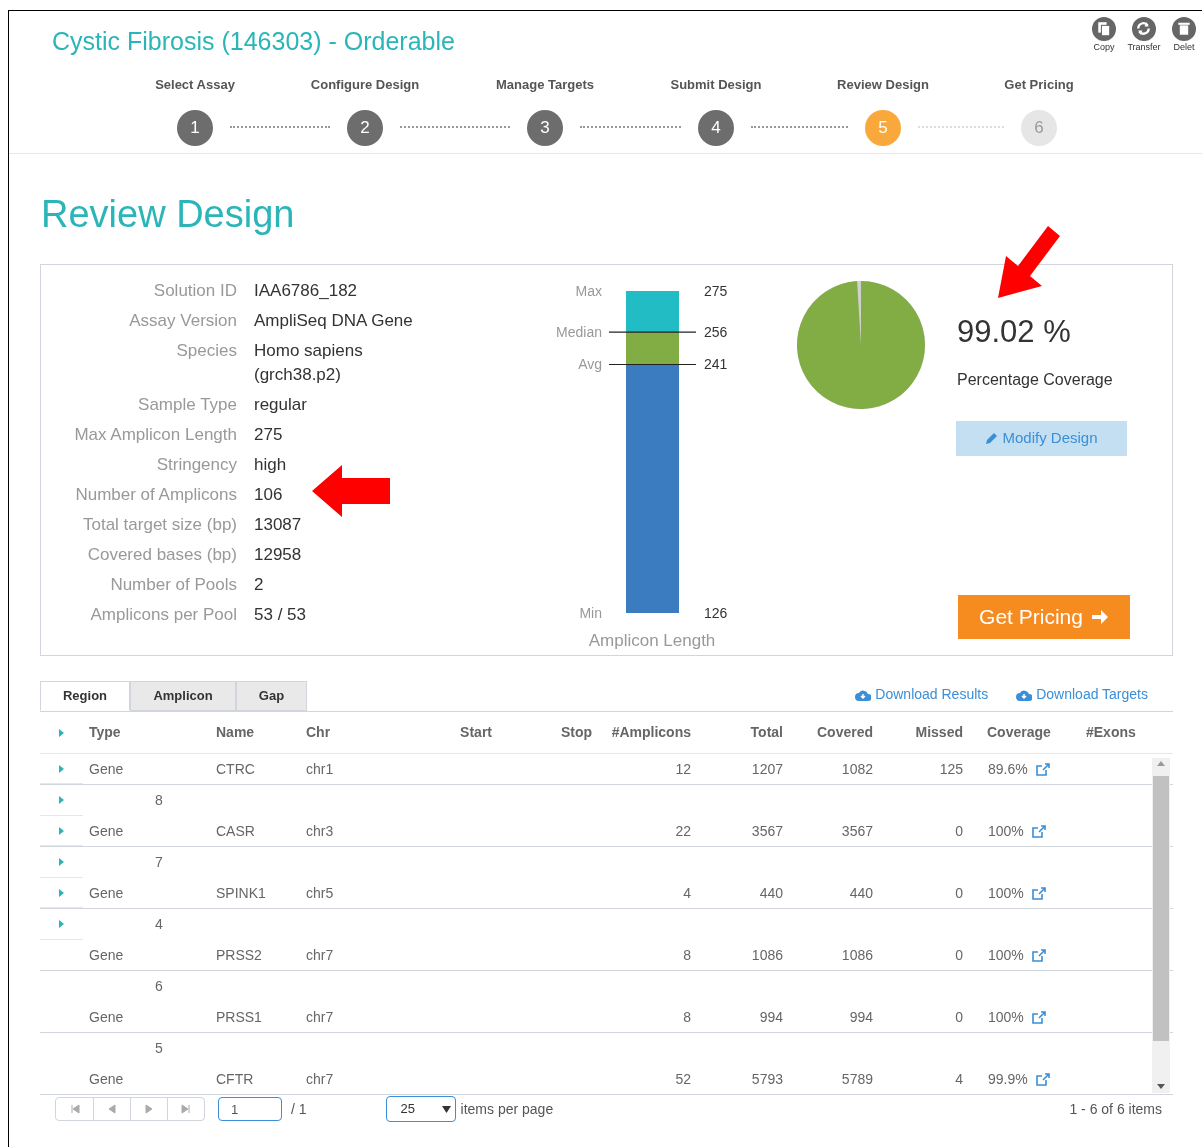 The width and height of the screenshot is (1202, 1147). I want to click on download-link: Download Targets, so click(1082, 694).